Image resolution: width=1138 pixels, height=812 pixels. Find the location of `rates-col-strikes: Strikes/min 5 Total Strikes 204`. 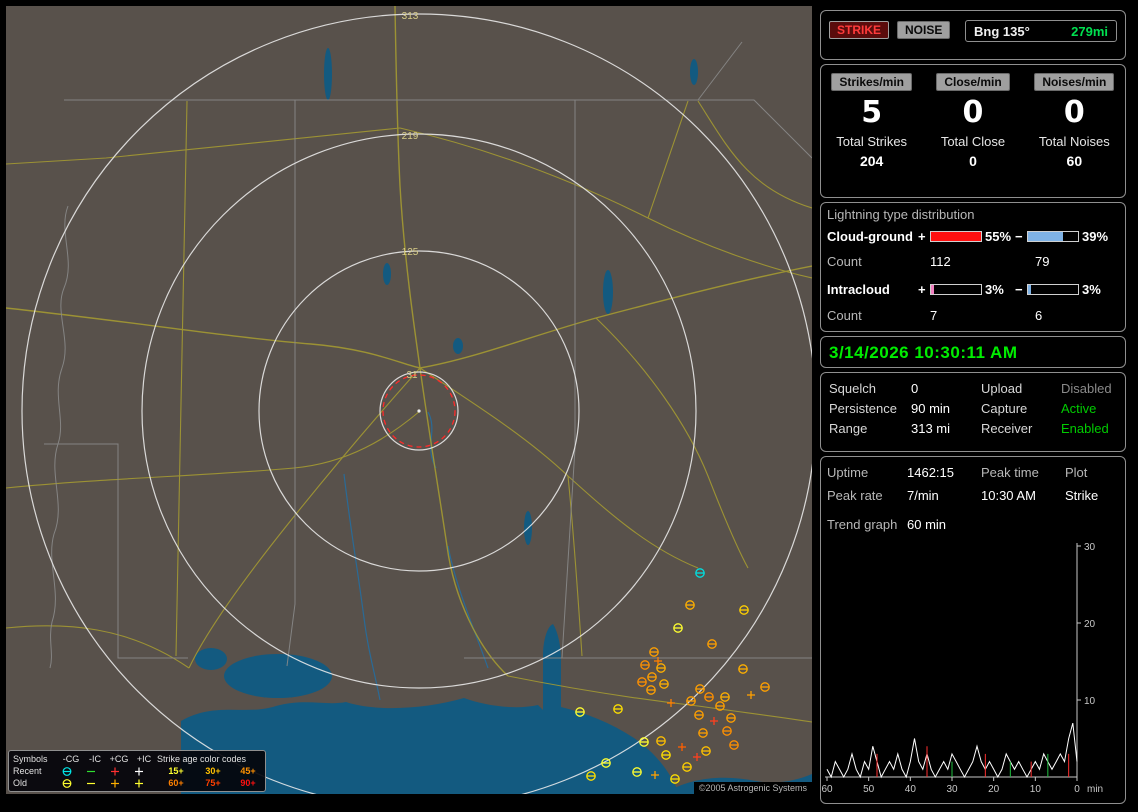

rates-col-strikes: Strikes/min 5 Total Strikes 204 is located at coordinates (872, 121).